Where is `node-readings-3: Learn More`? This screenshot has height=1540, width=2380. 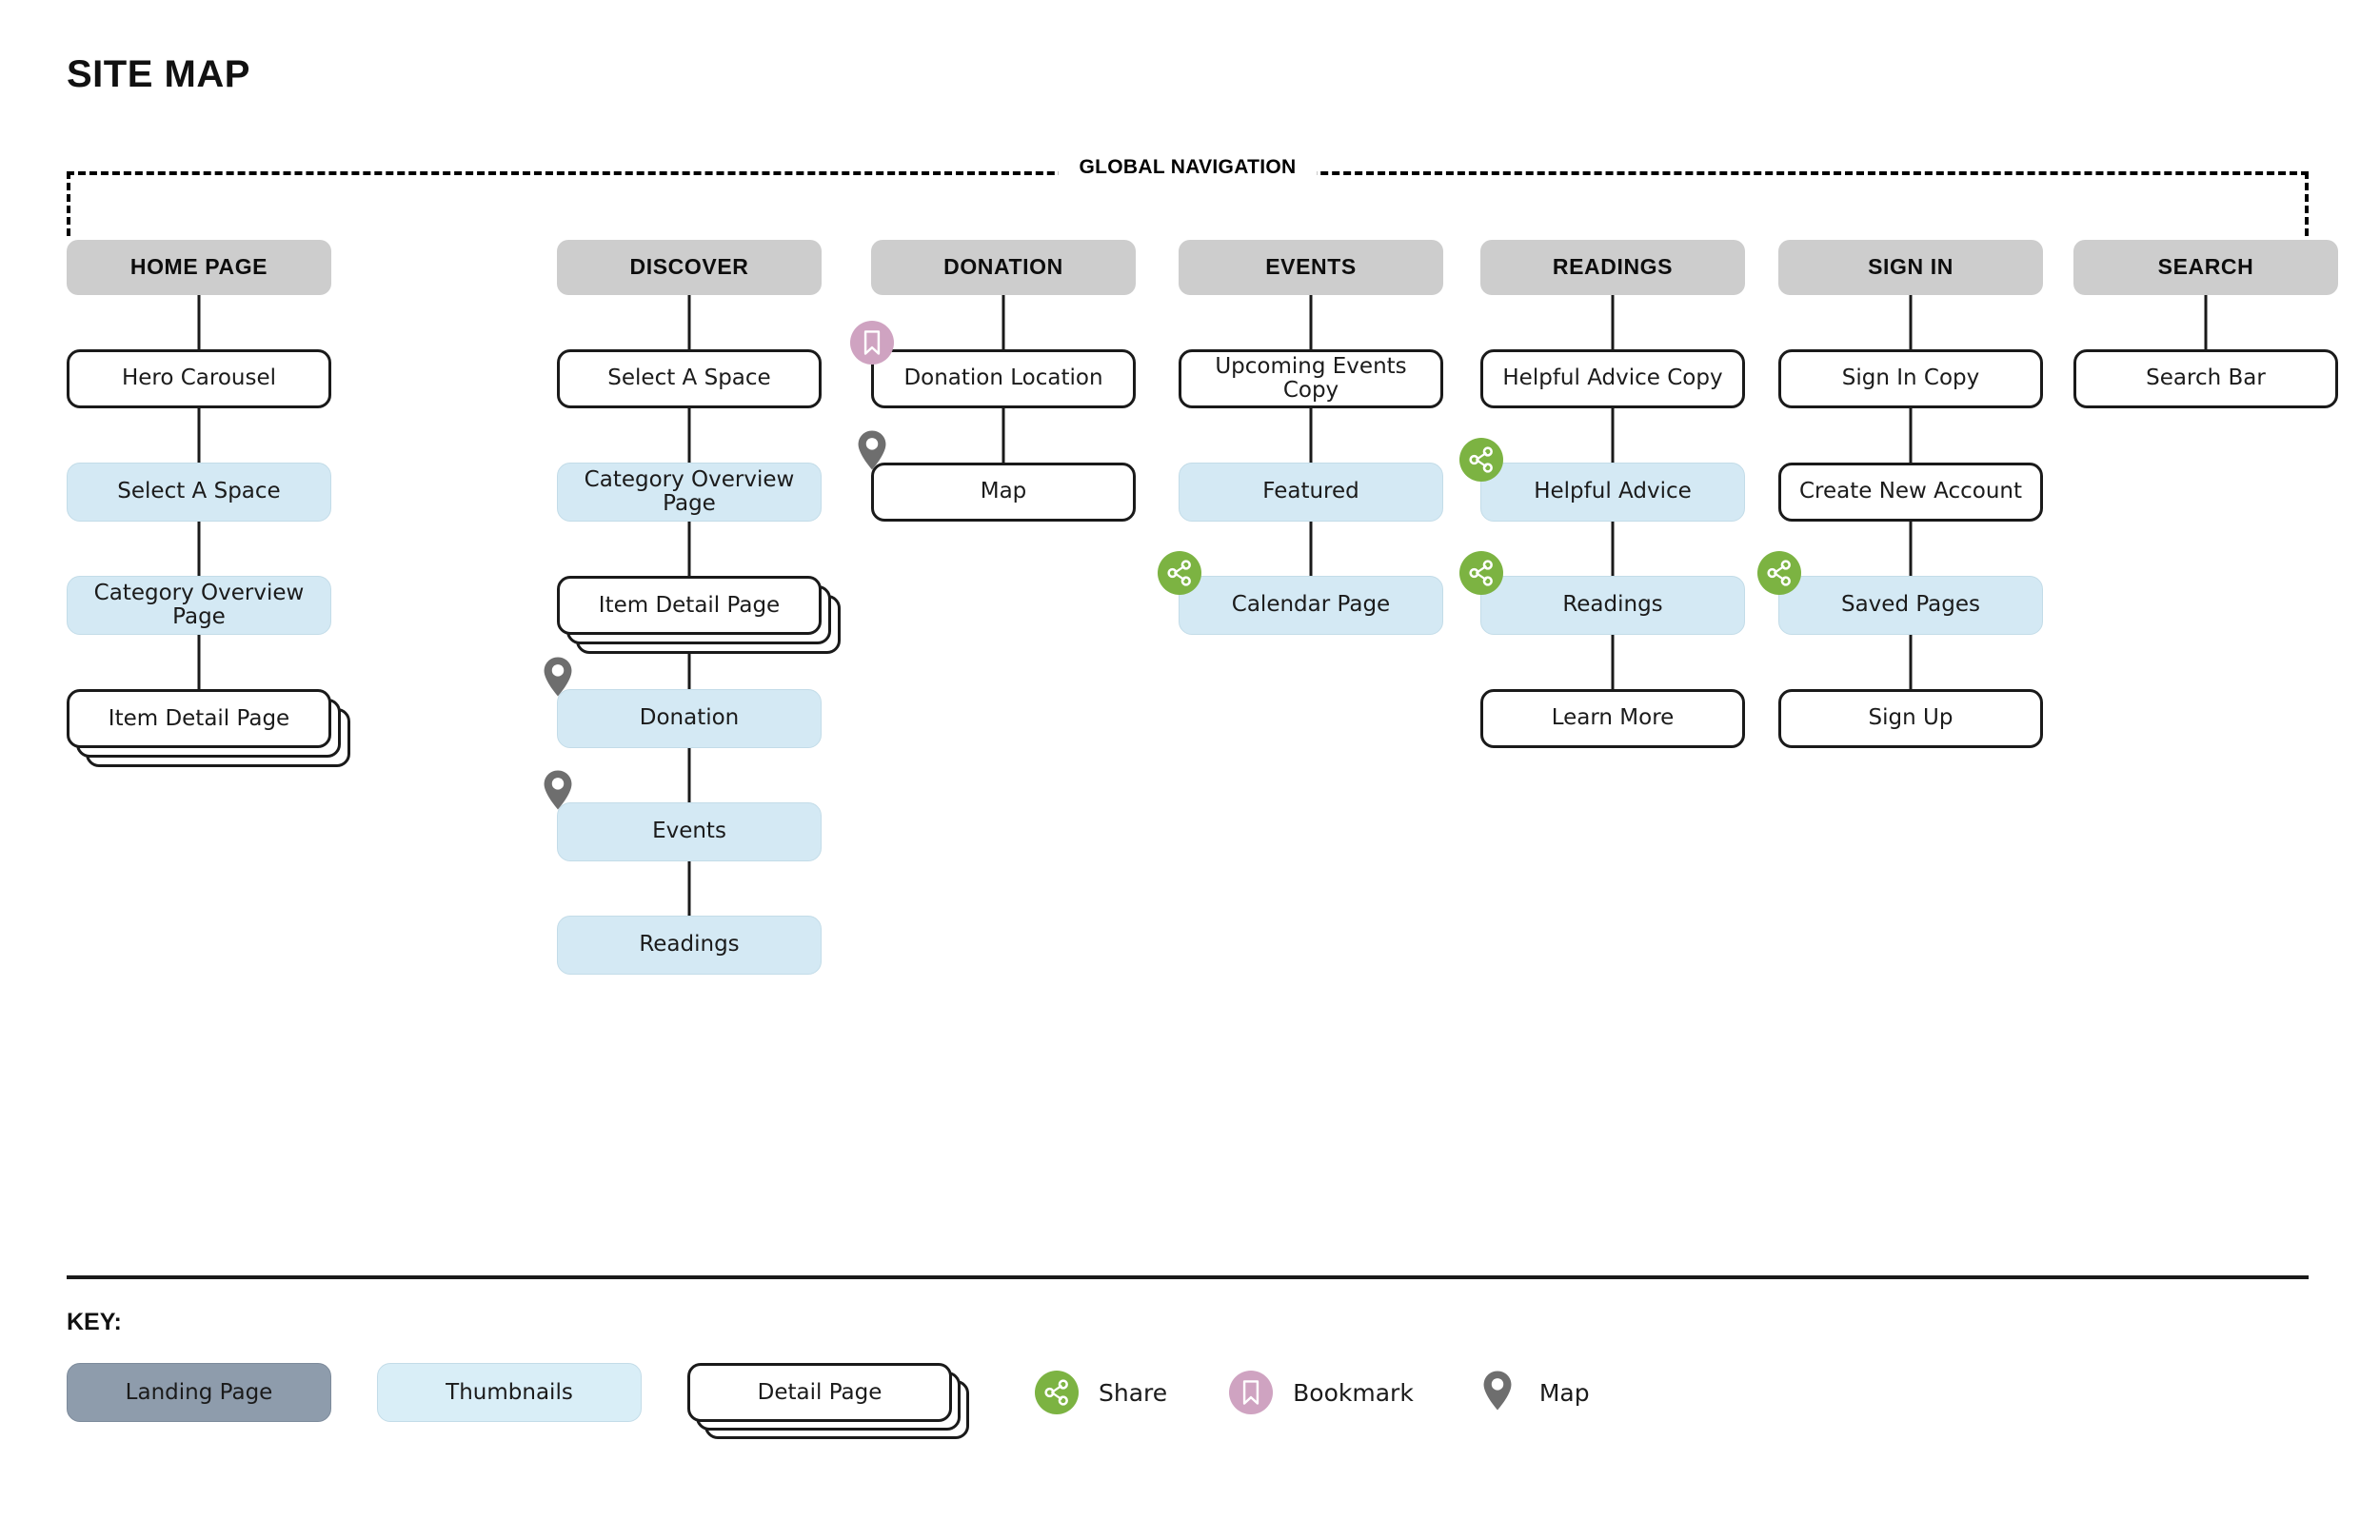
node-readings-3: Learn More is located at coordinates (1612, 718).